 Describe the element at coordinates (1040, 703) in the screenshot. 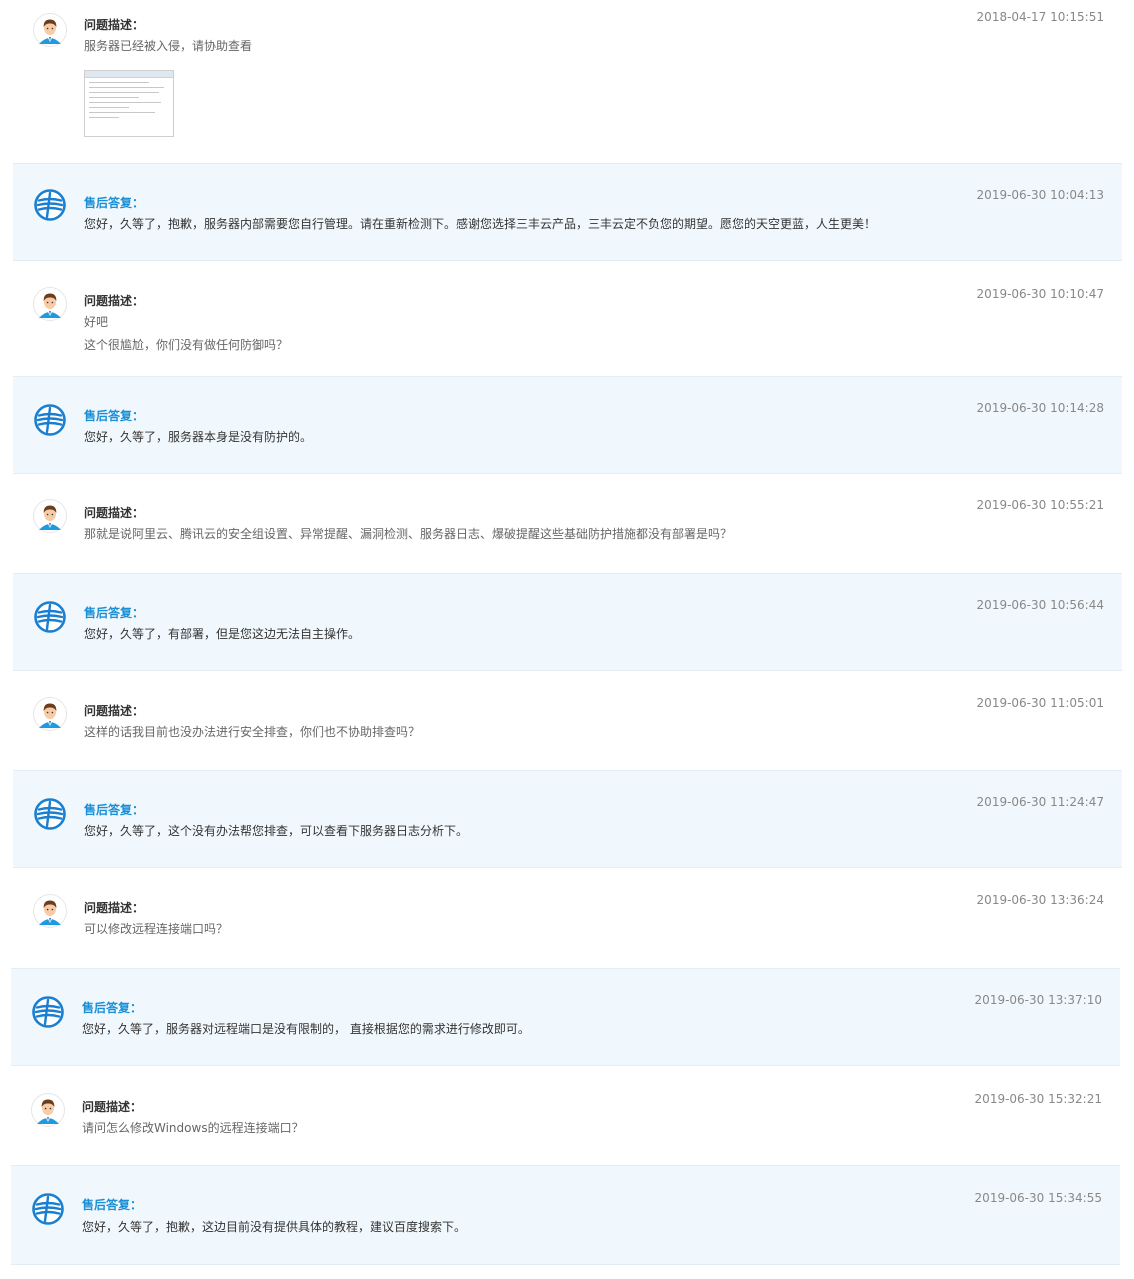

I see `message-timestamp: 2019-06-30 11:05:01` at that location.